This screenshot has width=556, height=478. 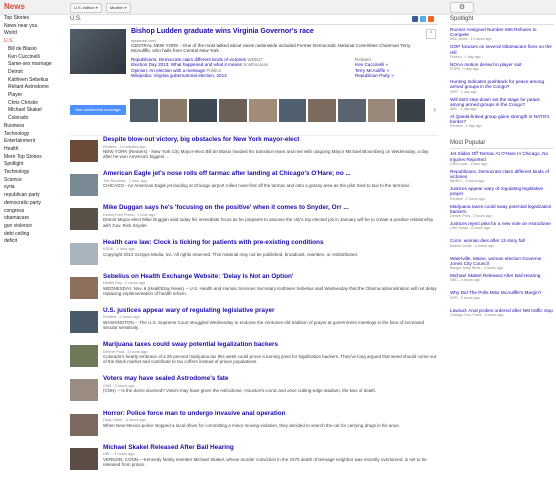 I want to click on spotlight-source: NPR - 1 day ago, so click(x=463, y=91).